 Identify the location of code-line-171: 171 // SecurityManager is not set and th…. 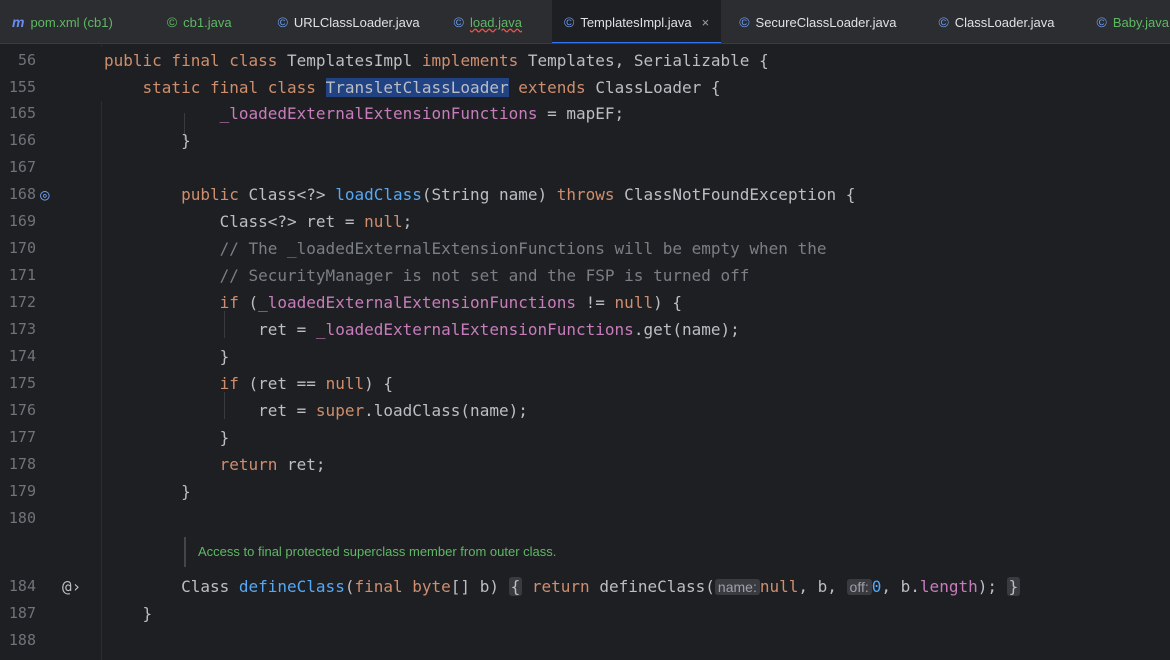
(585, 275).